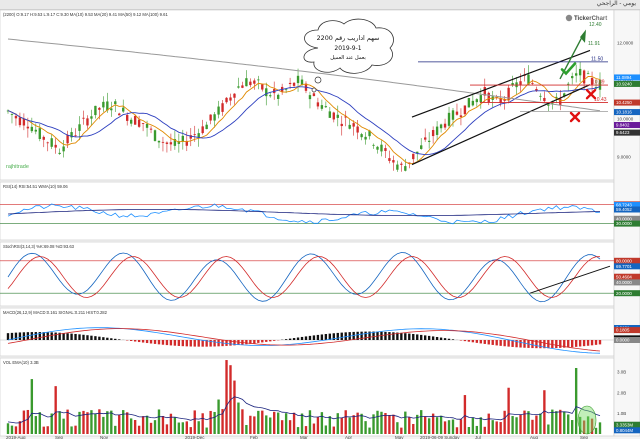 The image size is (640, 439). I want to click on price-tick-label: 9.0000, so click(624, 156).